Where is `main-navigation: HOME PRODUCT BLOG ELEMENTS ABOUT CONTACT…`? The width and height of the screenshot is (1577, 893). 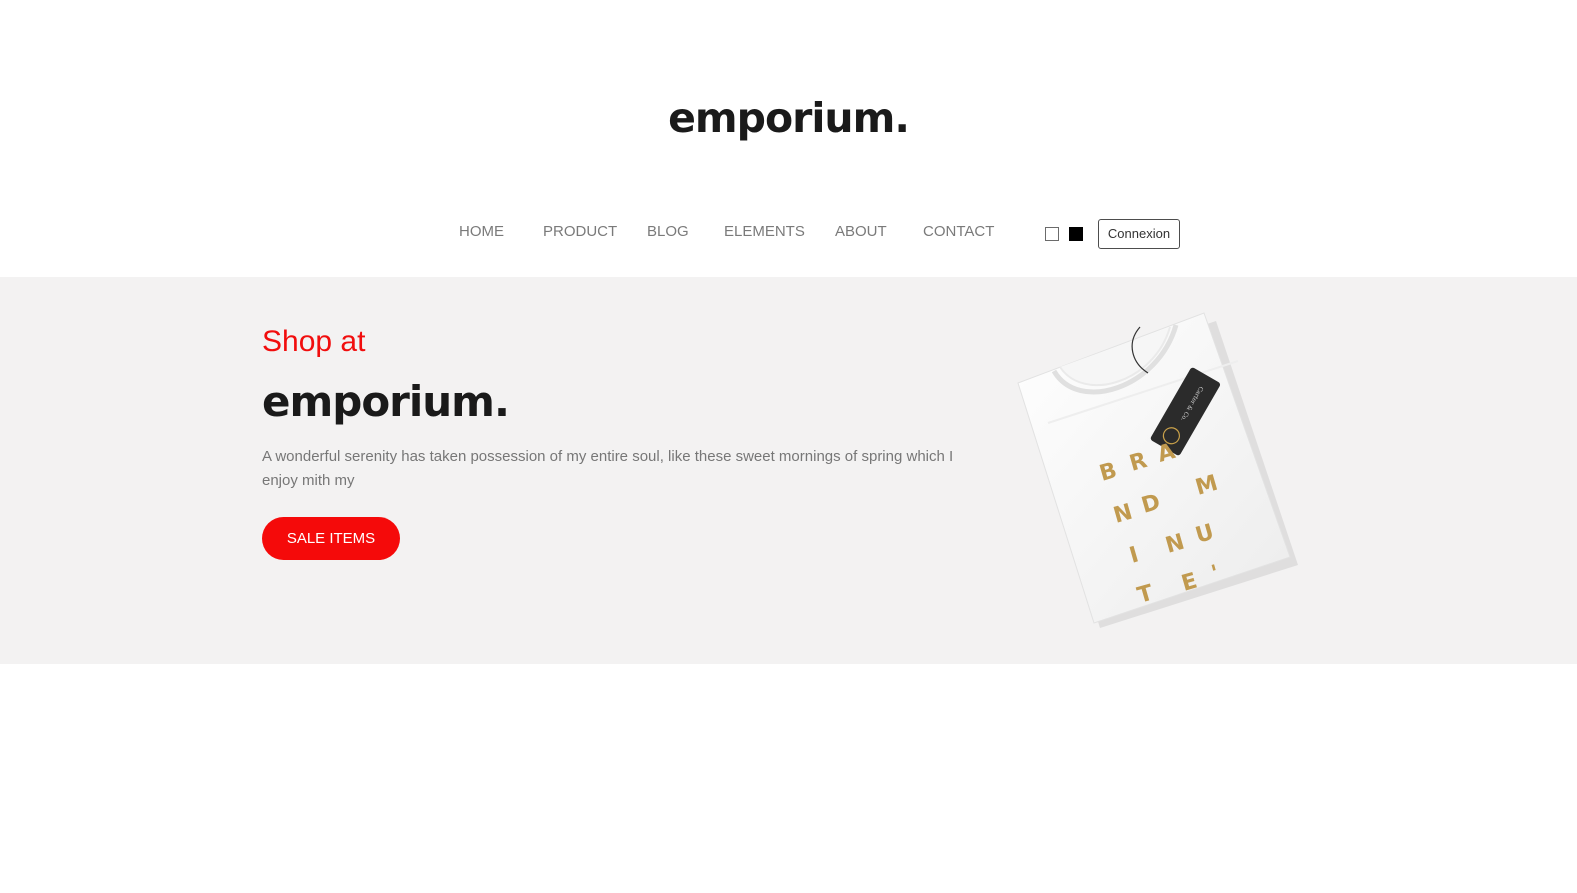 main-navigation: HOME PRODUCT BLOG ELEMENTS ABOUT CONTACT… is located at coordinates (788, 234).